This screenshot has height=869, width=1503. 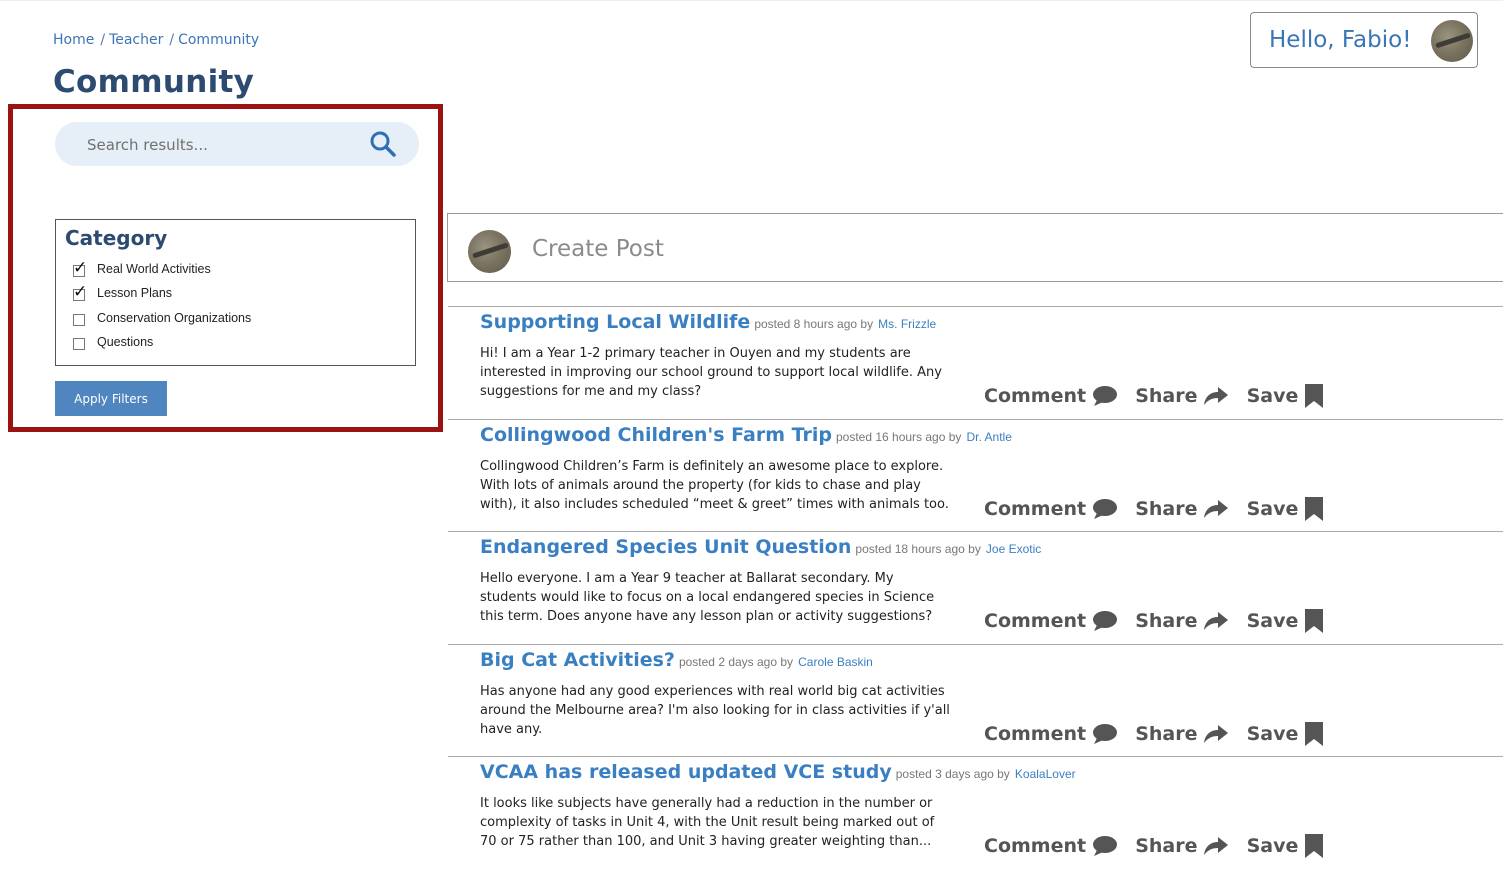 I want to click on search-bar, so click(x=237, y=144).